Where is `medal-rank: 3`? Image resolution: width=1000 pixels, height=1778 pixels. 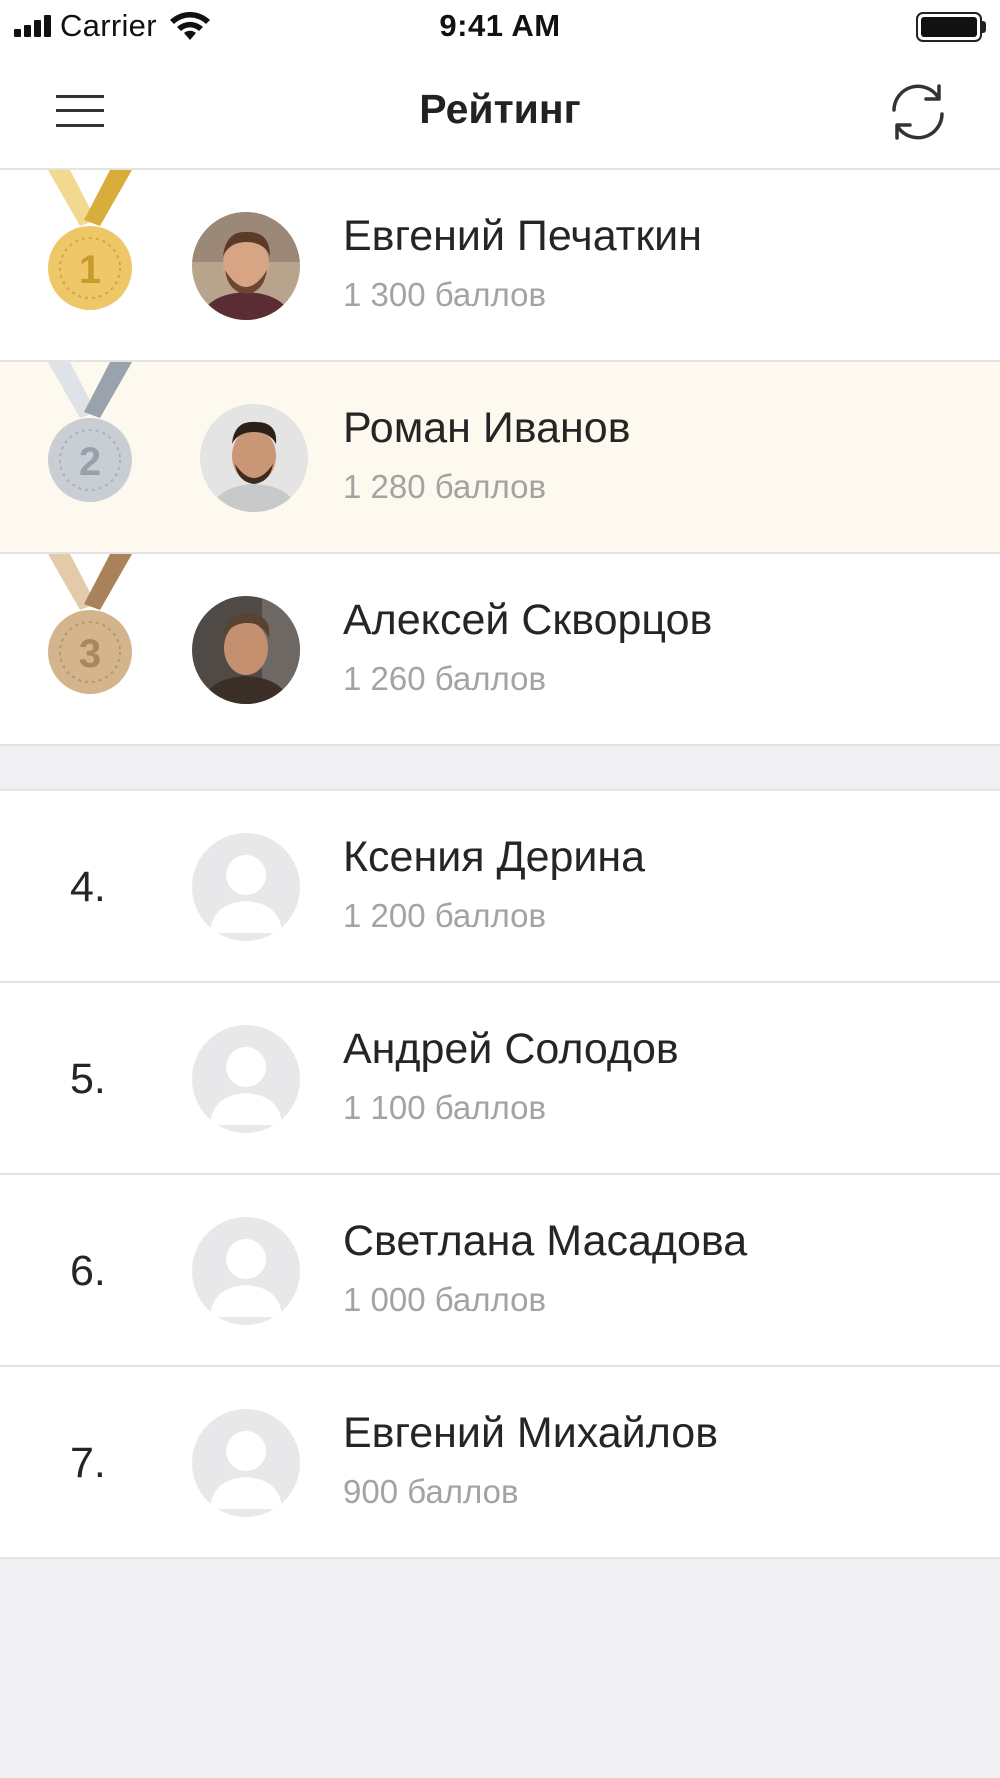 medal-rank: 3 is located at coordinates (90, 654).